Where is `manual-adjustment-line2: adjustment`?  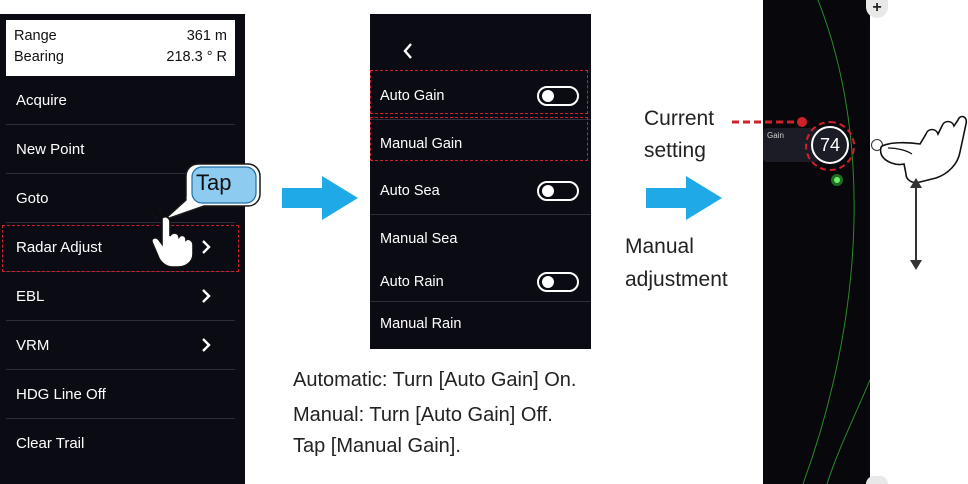
manual-adjustment-line2: adjustment is located at coordinates (676, 279).